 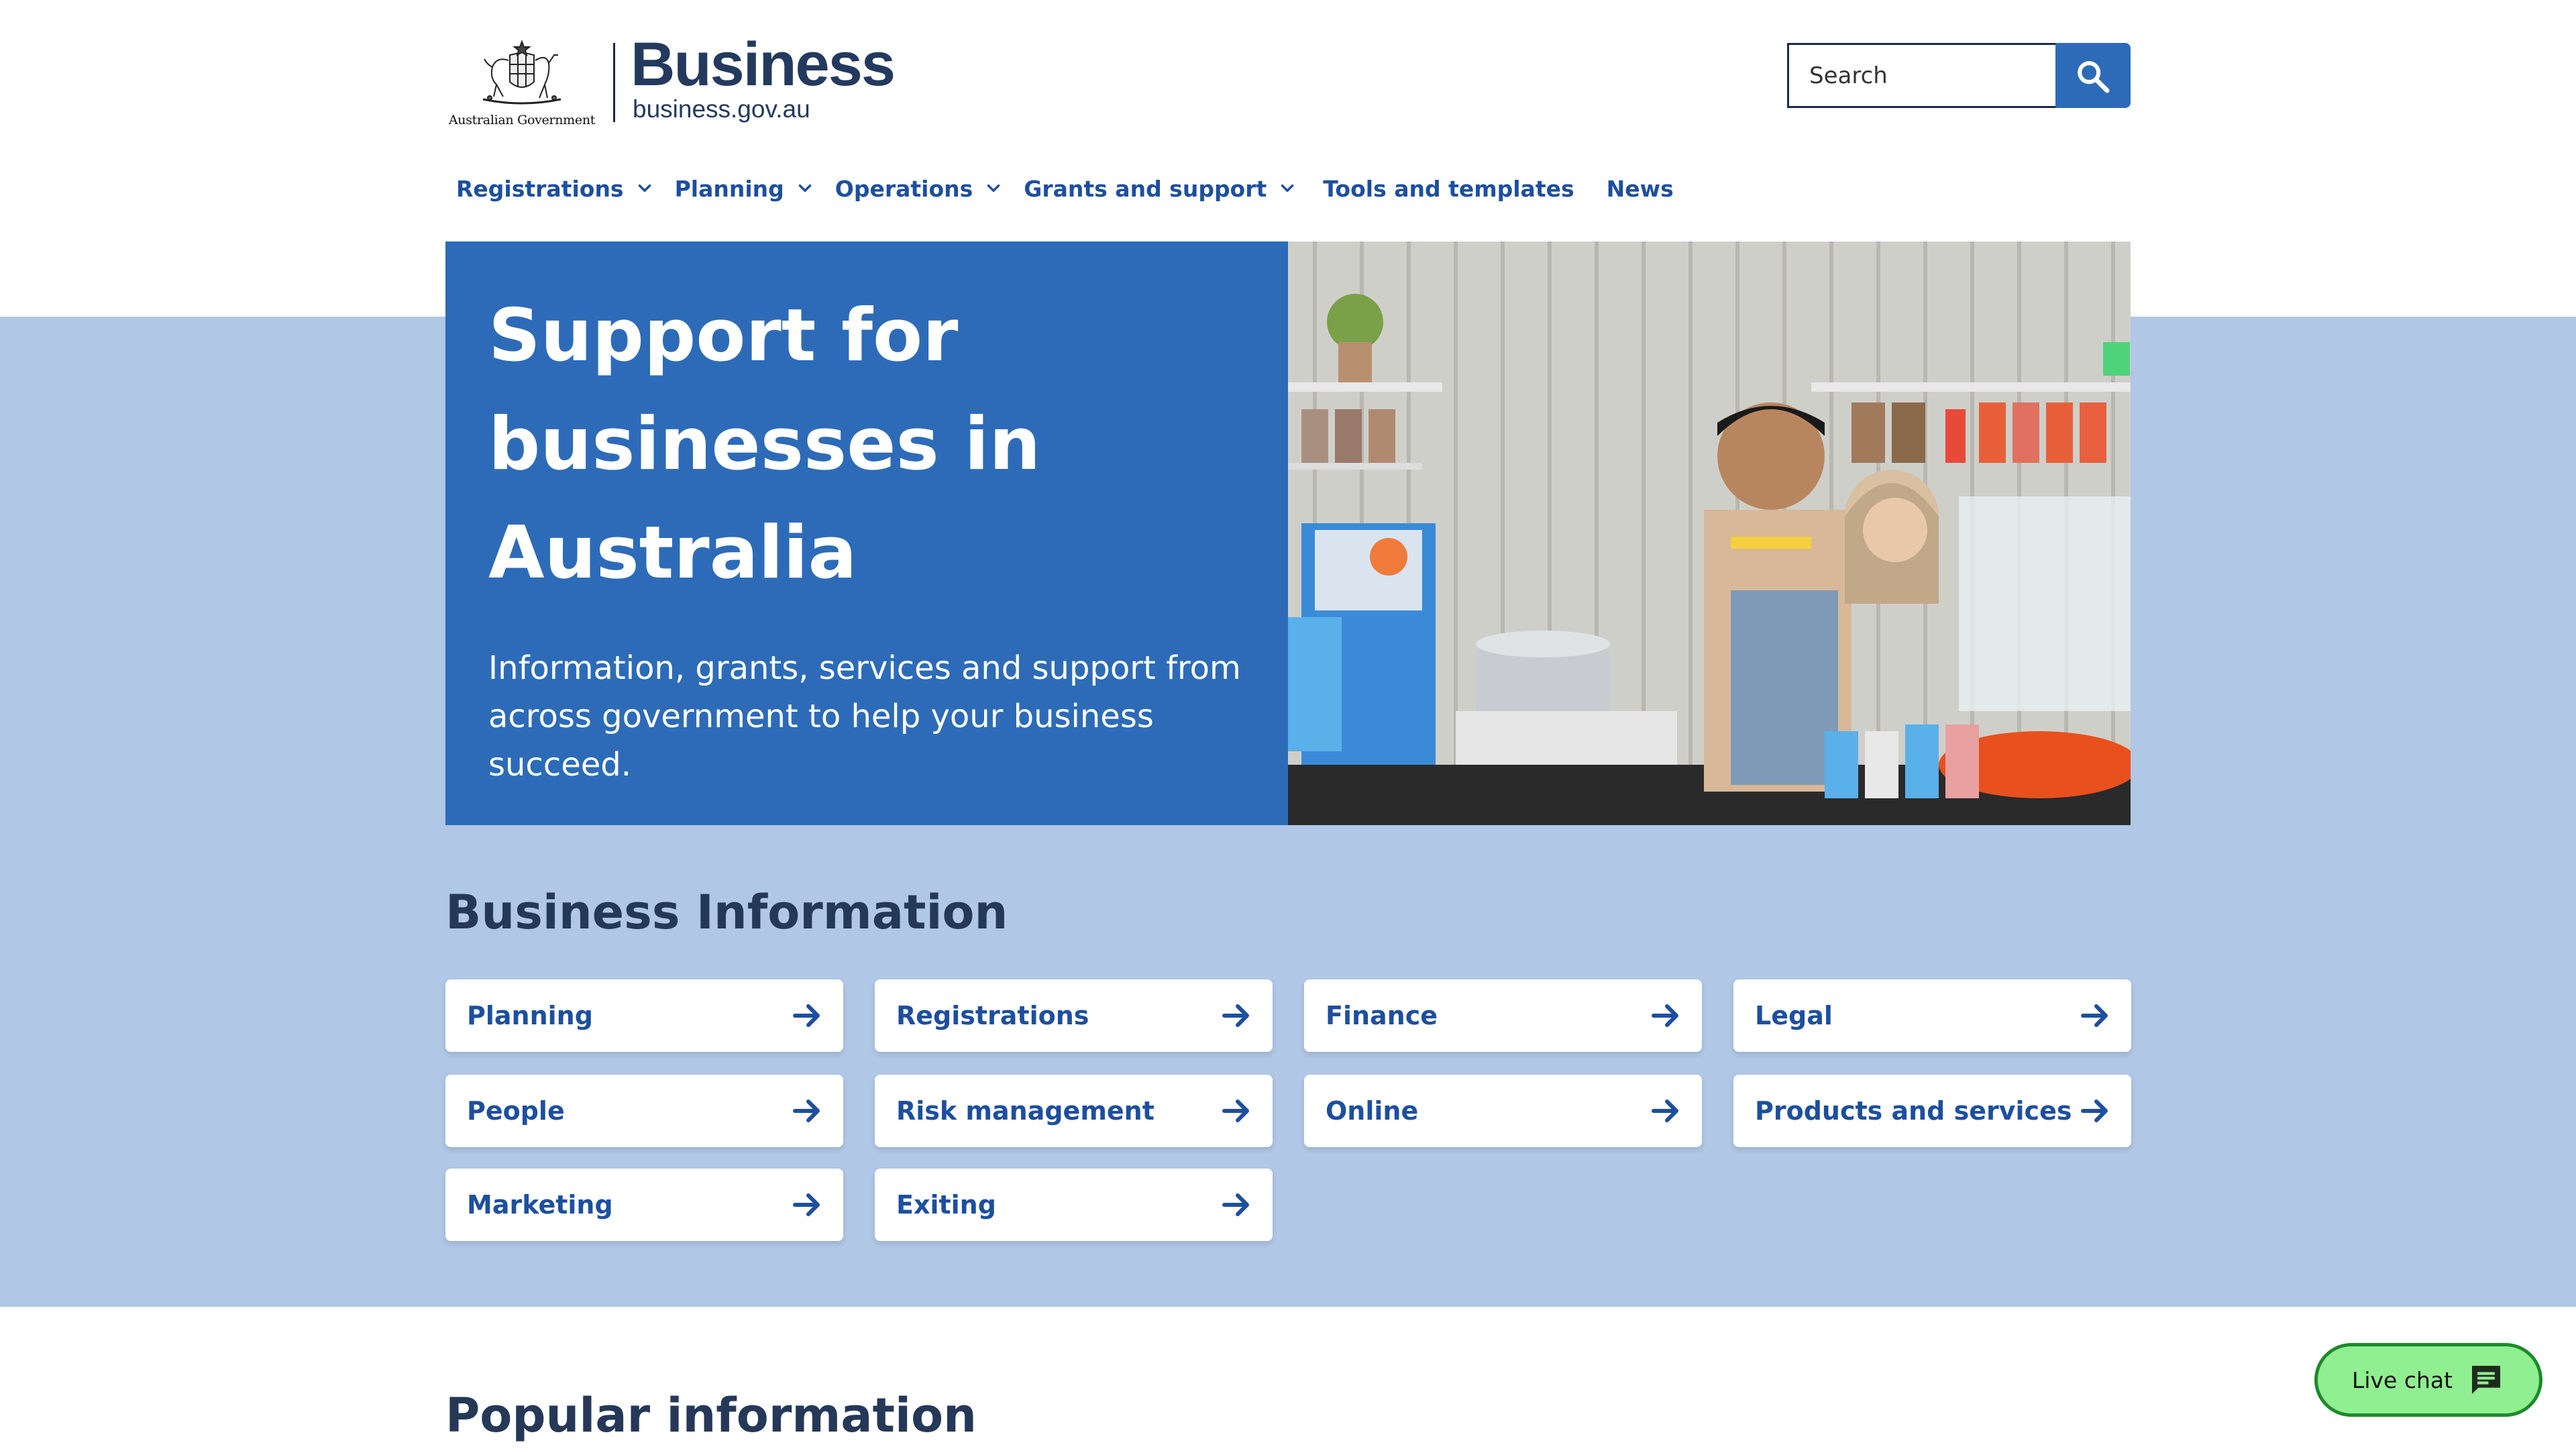 I want to click on card-registrations: Registrations, so click(x=1074, y=1015).